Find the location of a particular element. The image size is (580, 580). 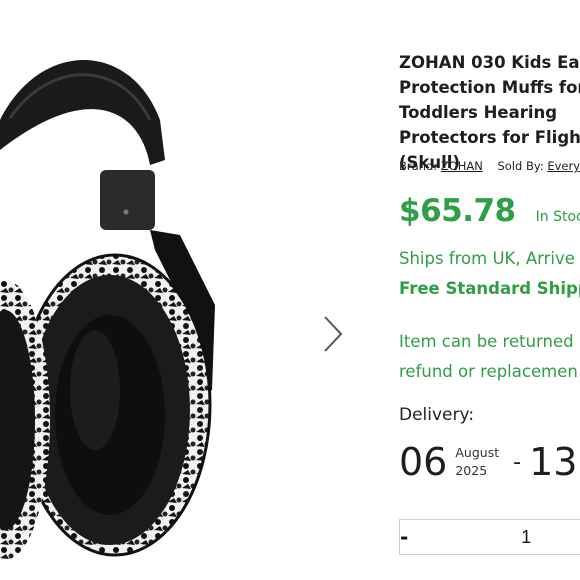

price: $65.78 is located at coordinates (457, 211).